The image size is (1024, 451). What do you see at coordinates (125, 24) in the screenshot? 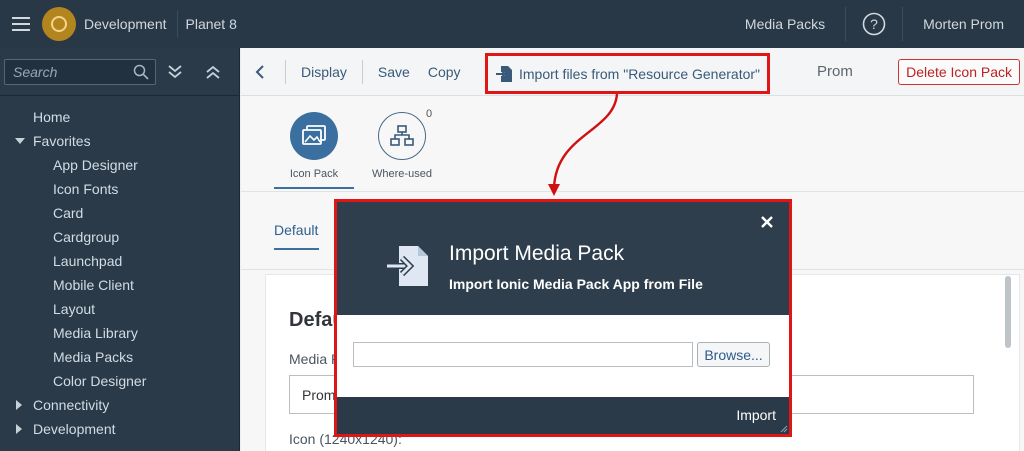
I see `system-name: Development` at bounding box center [125, 24].